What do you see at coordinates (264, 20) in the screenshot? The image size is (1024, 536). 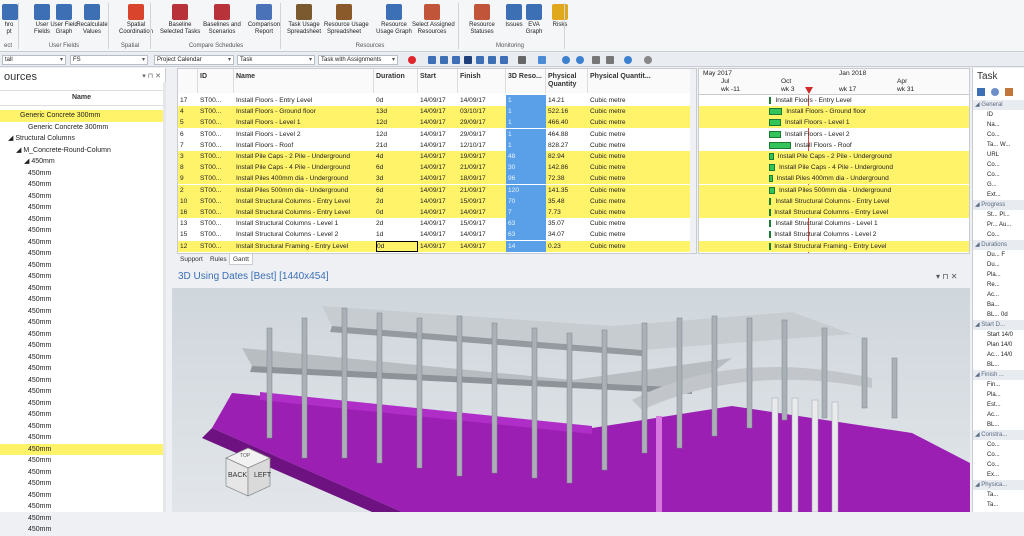 I see `ribbon-button: Comparison Report` at bounding box center [264, 20].